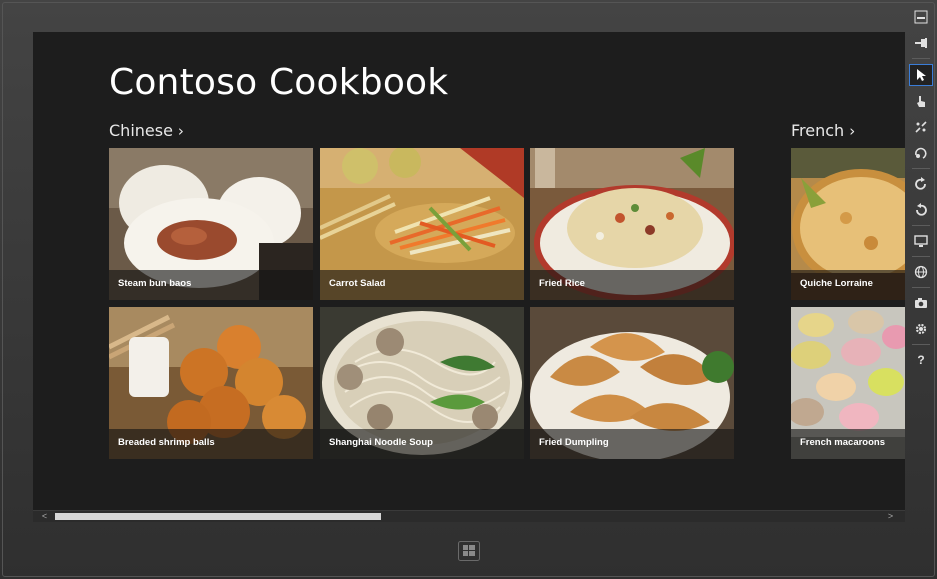  I want to click on rotate-clockwise-icon, so click(920, 183).